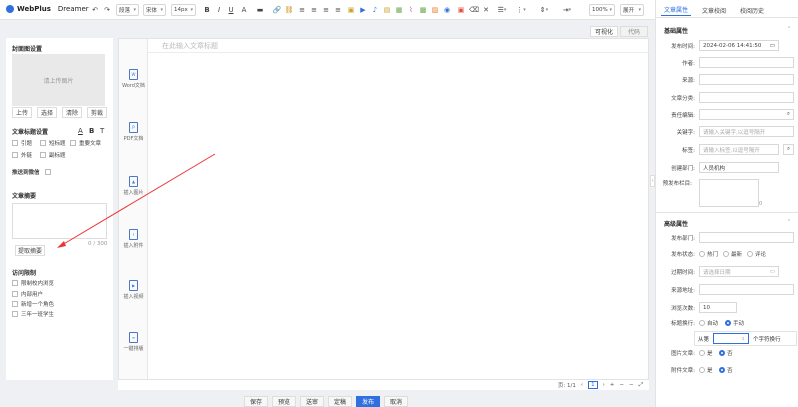 Image resolution: width=798 pixels, height=407 pixels. What do you see at coordinates (704, 339) in the screenshot?
I see `wrap-from-label: 从第` at bounding box center [704, 339].